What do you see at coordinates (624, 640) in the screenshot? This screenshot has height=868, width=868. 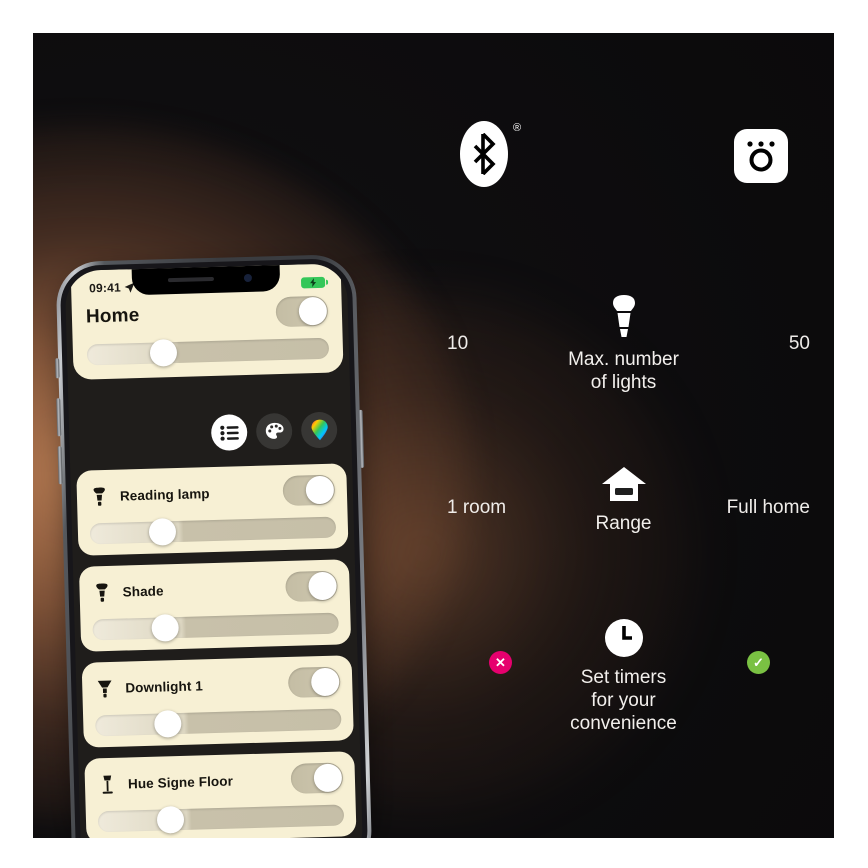 I see `clock-icon` at bounding box center [624, 640].